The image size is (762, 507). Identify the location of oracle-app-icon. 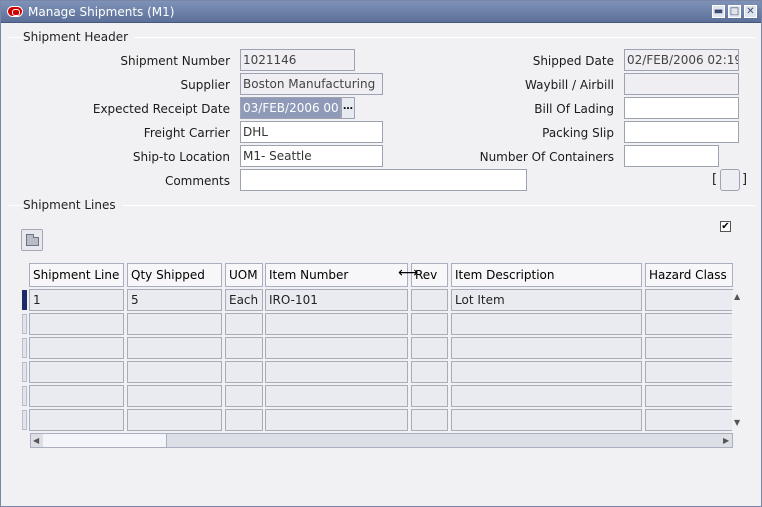
(15, 11).